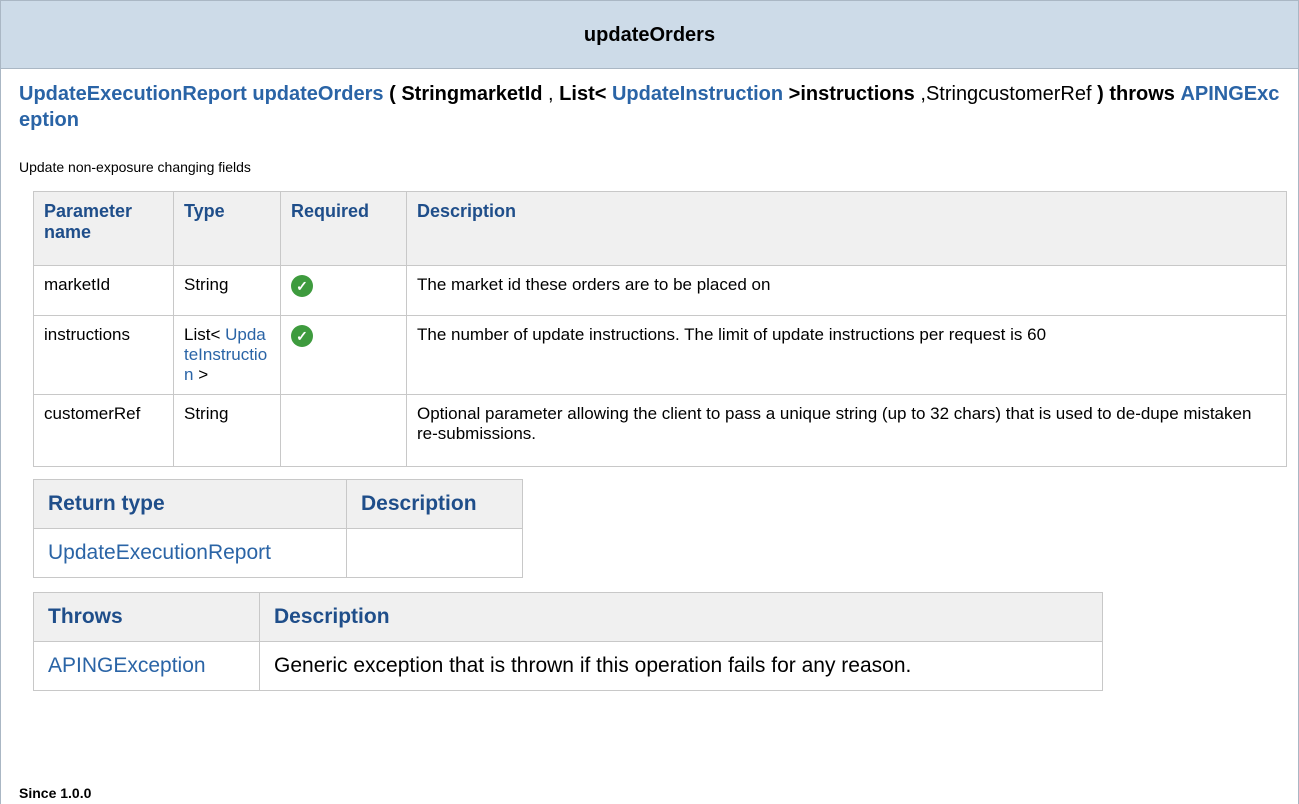 The image size is (1299, 804). What do you see at coordinates (551, 94) in the screenshot?
I see `comma: ,` at bounding box center [551, 94].